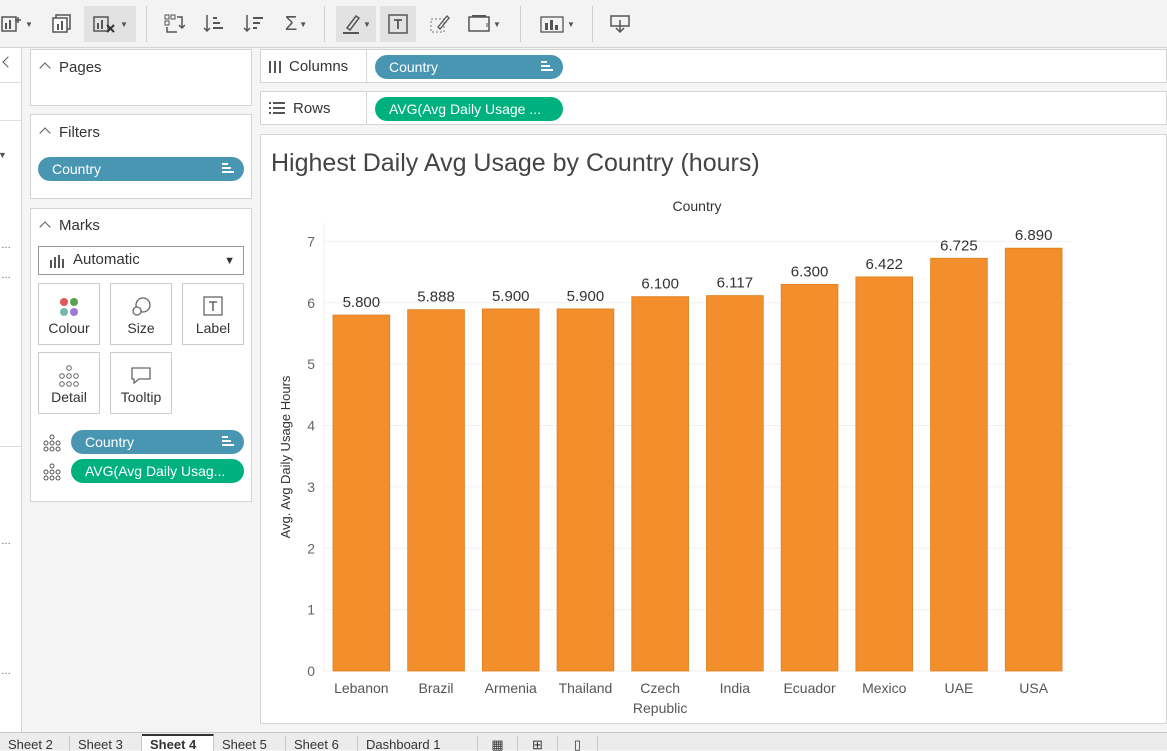 The height and width of the screenshot is (751, 1167). I want to click on columns-shelf: Columns Country, so click(713, 66).